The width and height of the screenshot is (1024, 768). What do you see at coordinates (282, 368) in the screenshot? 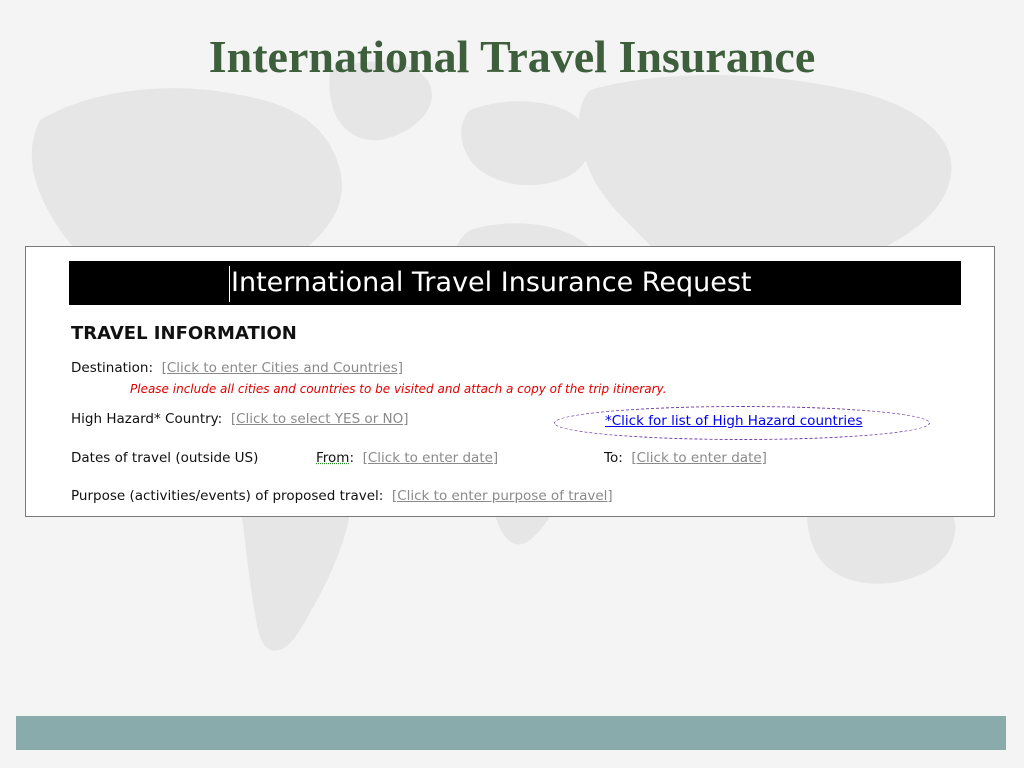
I see `destination-field: [Click to enter Cities and Countries]` at bounding box center [282, 368].